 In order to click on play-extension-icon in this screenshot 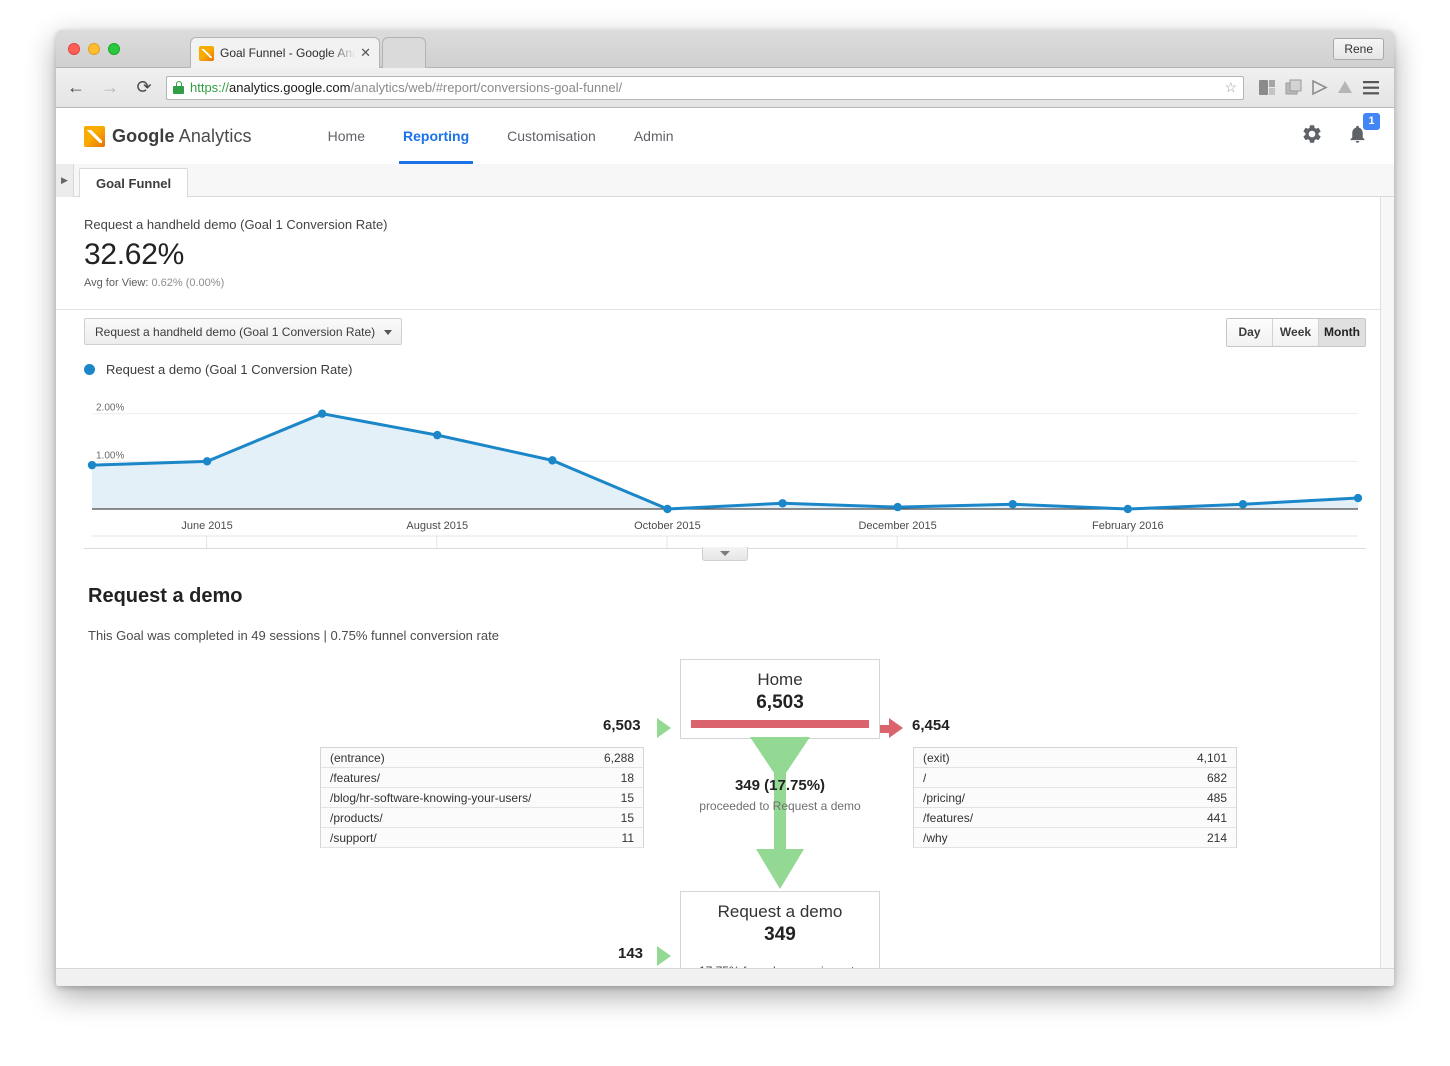, I will do `click(1319, 88)`.